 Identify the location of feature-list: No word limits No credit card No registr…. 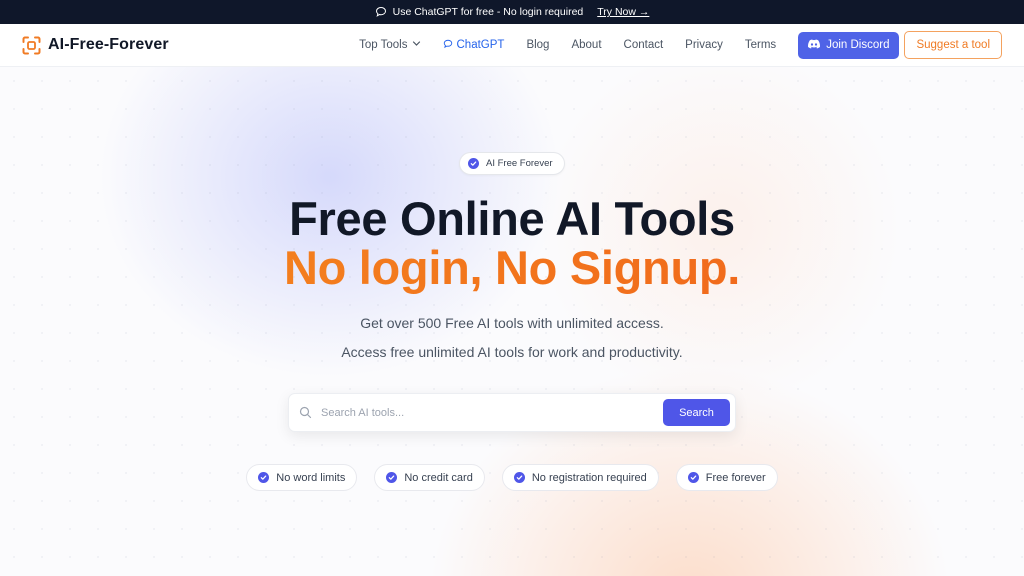
(512, 477).